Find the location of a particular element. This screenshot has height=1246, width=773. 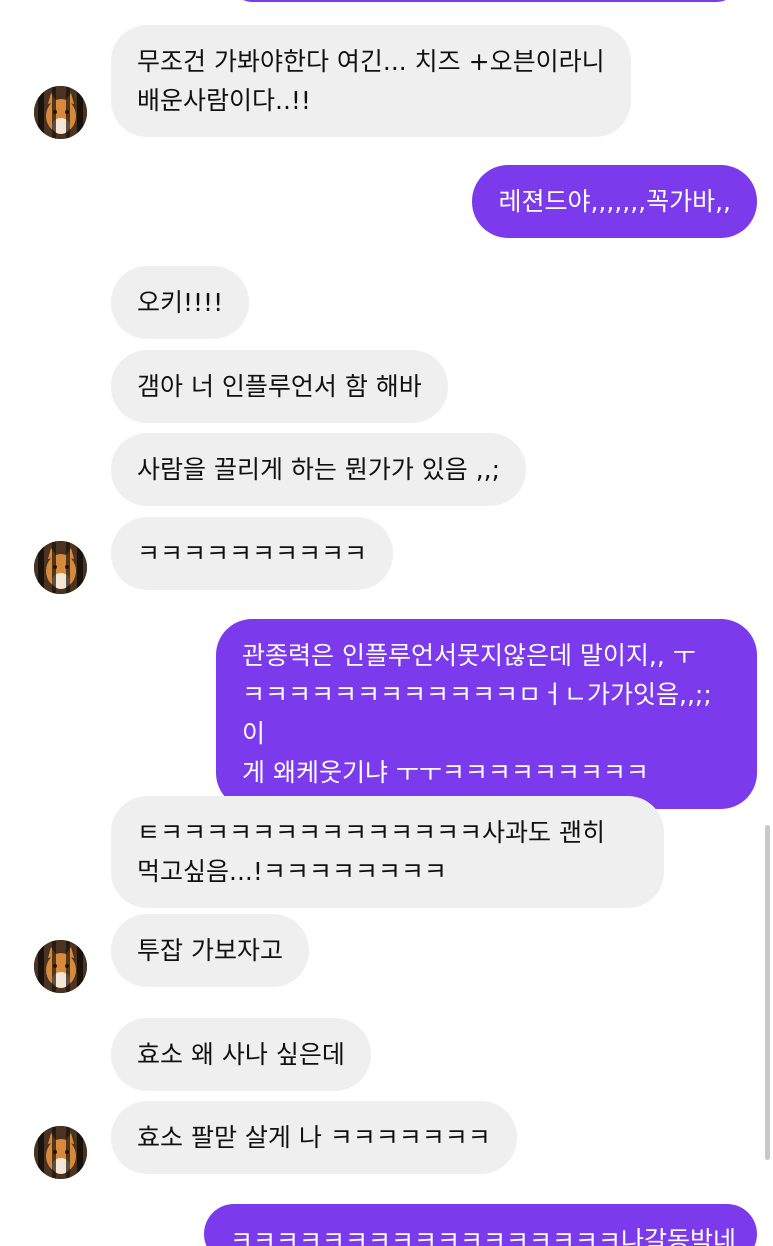

scrollbar is located at coordinates (767, 992).